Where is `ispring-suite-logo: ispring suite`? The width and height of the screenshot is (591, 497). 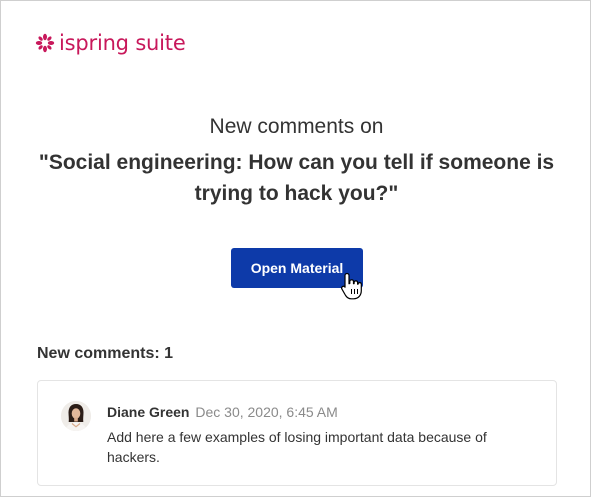
ispring-suite-logo: ispring suite is located at coordinates (110, 43).